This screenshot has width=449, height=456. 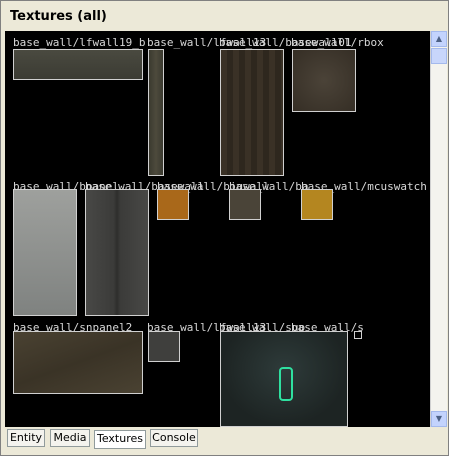 What do you see at coordinates (286, 384) in the screenshot?
I see `glow-detail` at bounding box center [286, 384].